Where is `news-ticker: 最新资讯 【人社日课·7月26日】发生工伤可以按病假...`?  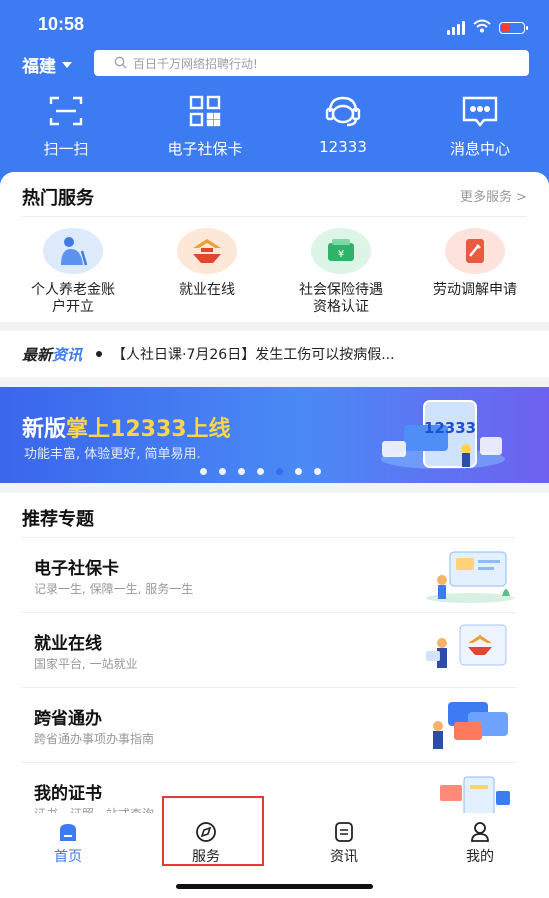 news-ticker: 最新资讯 【人社日课·7月26日】发生工伤可以按病假... is located at coordinates (274, 354).